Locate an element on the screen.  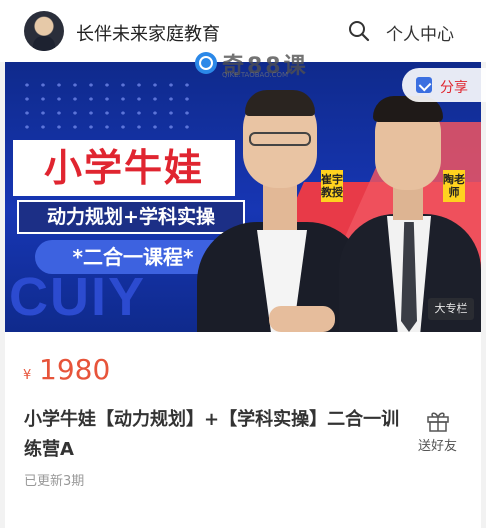
shop-name: 长伴未来家庭教育 is located at coordinates (148, 33).